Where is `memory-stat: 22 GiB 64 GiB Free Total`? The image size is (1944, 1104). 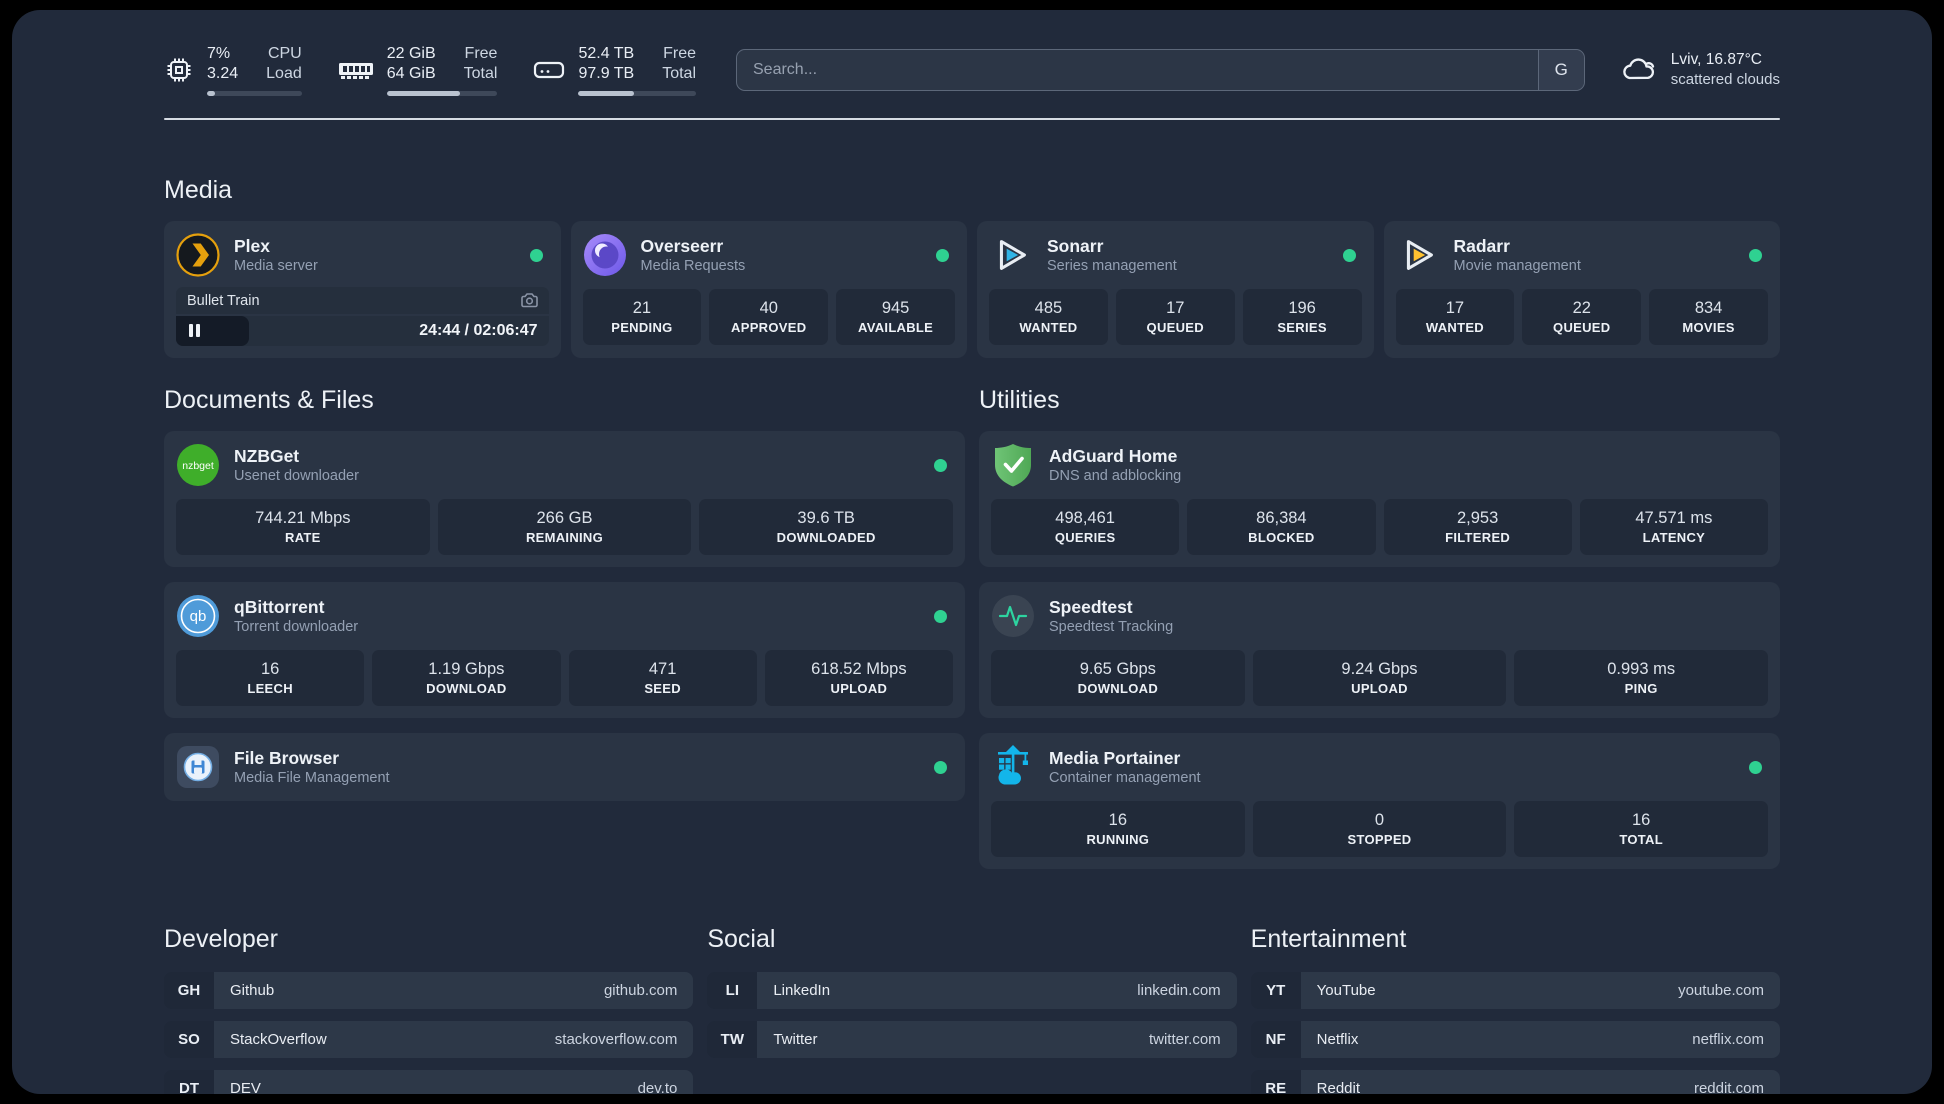 memory-stat: 22 GiB 64 GiB Free Total is located at coordinates (418, 70).